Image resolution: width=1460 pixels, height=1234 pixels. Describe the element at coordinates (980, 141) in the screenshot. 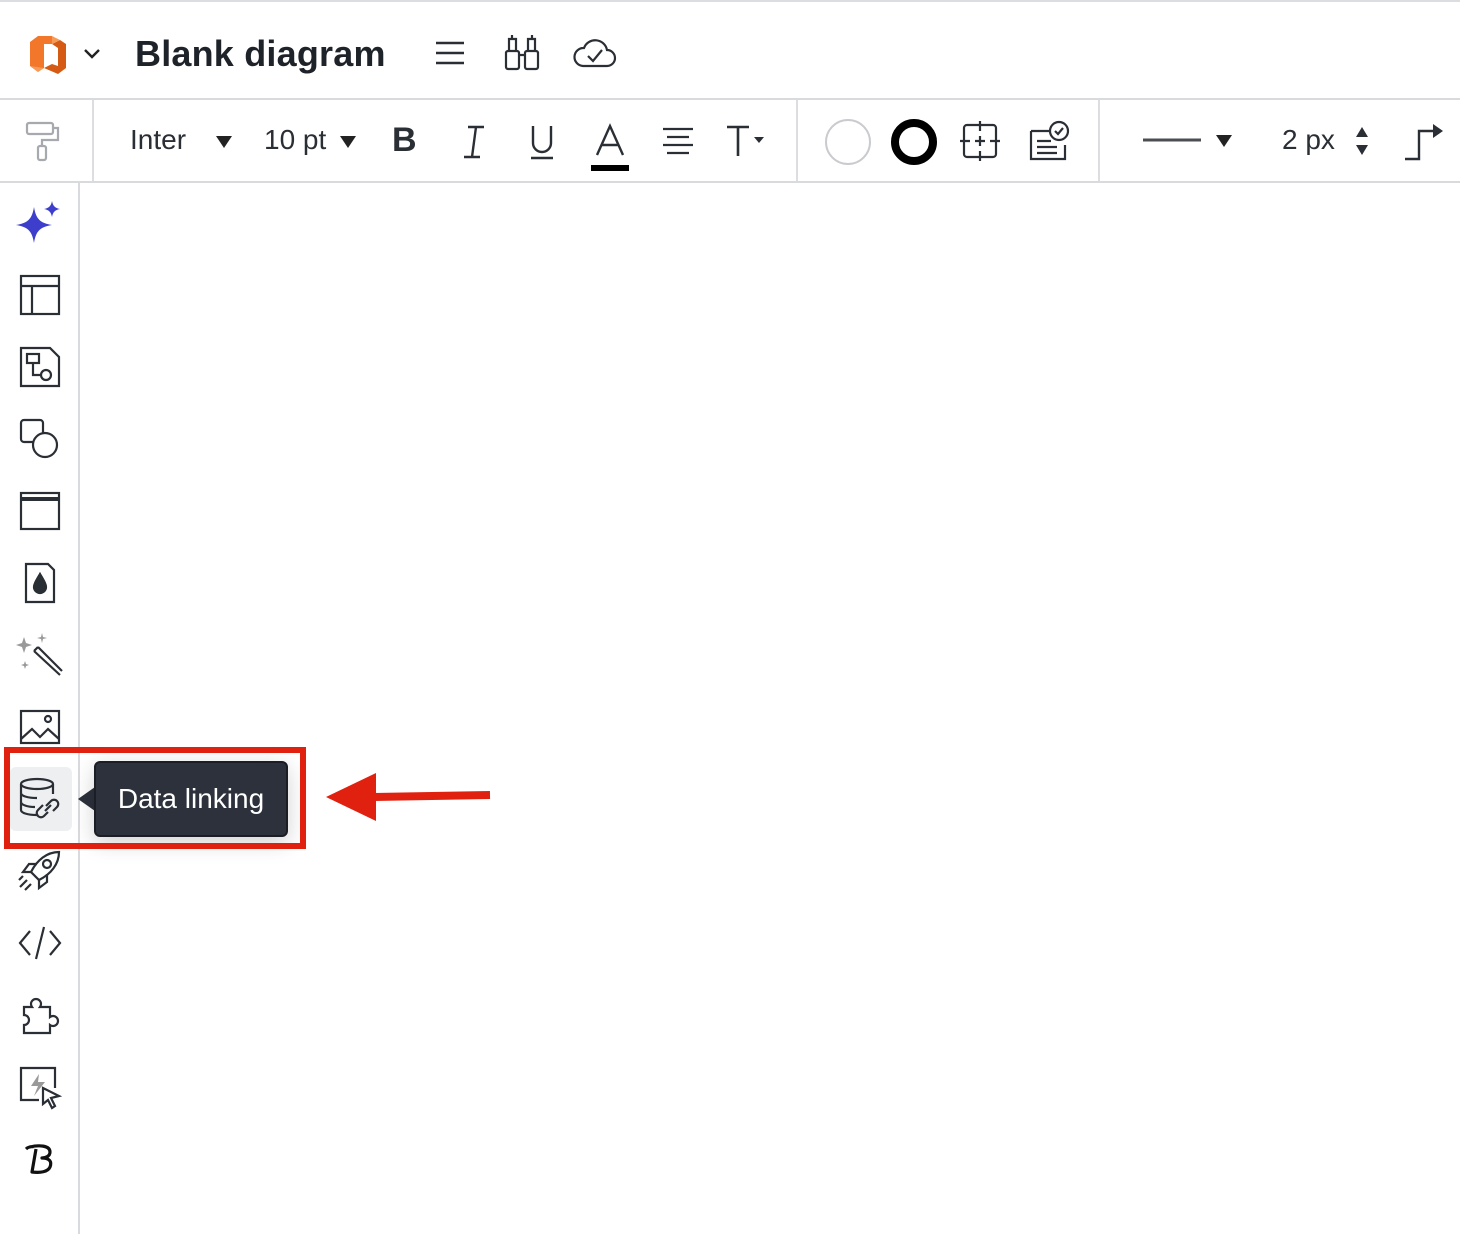

I see `crop-icon` at that location.